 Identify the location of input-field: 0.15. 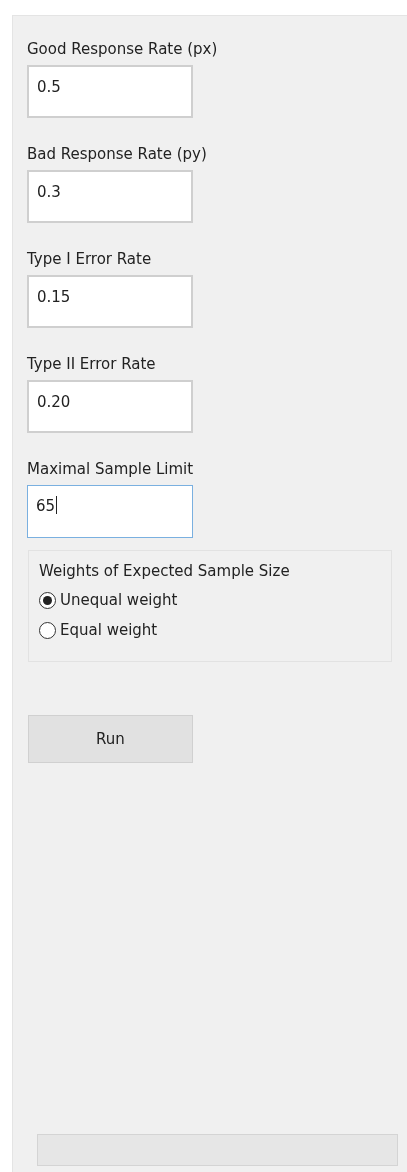
(110, 301).